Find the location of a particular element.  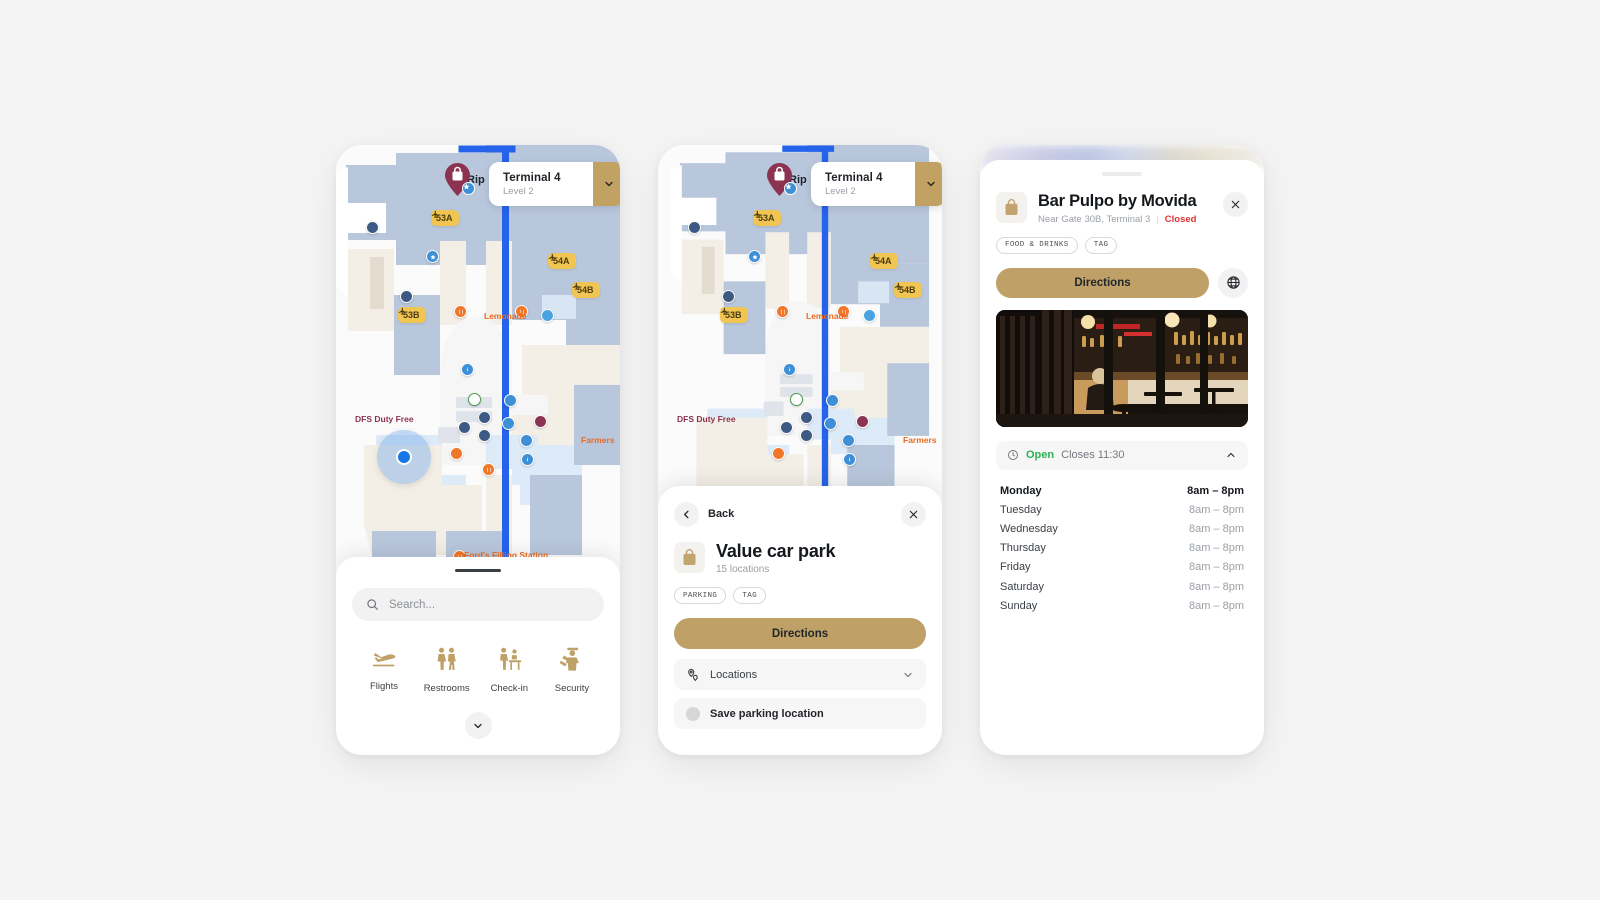

chevron-up-icon is located at coordinates (1231, 455).